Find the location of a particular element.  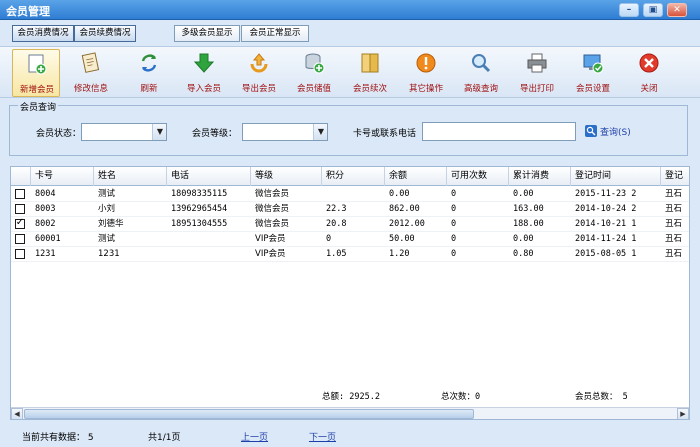

close-button: ✕ is located at coordinates (677, 10).